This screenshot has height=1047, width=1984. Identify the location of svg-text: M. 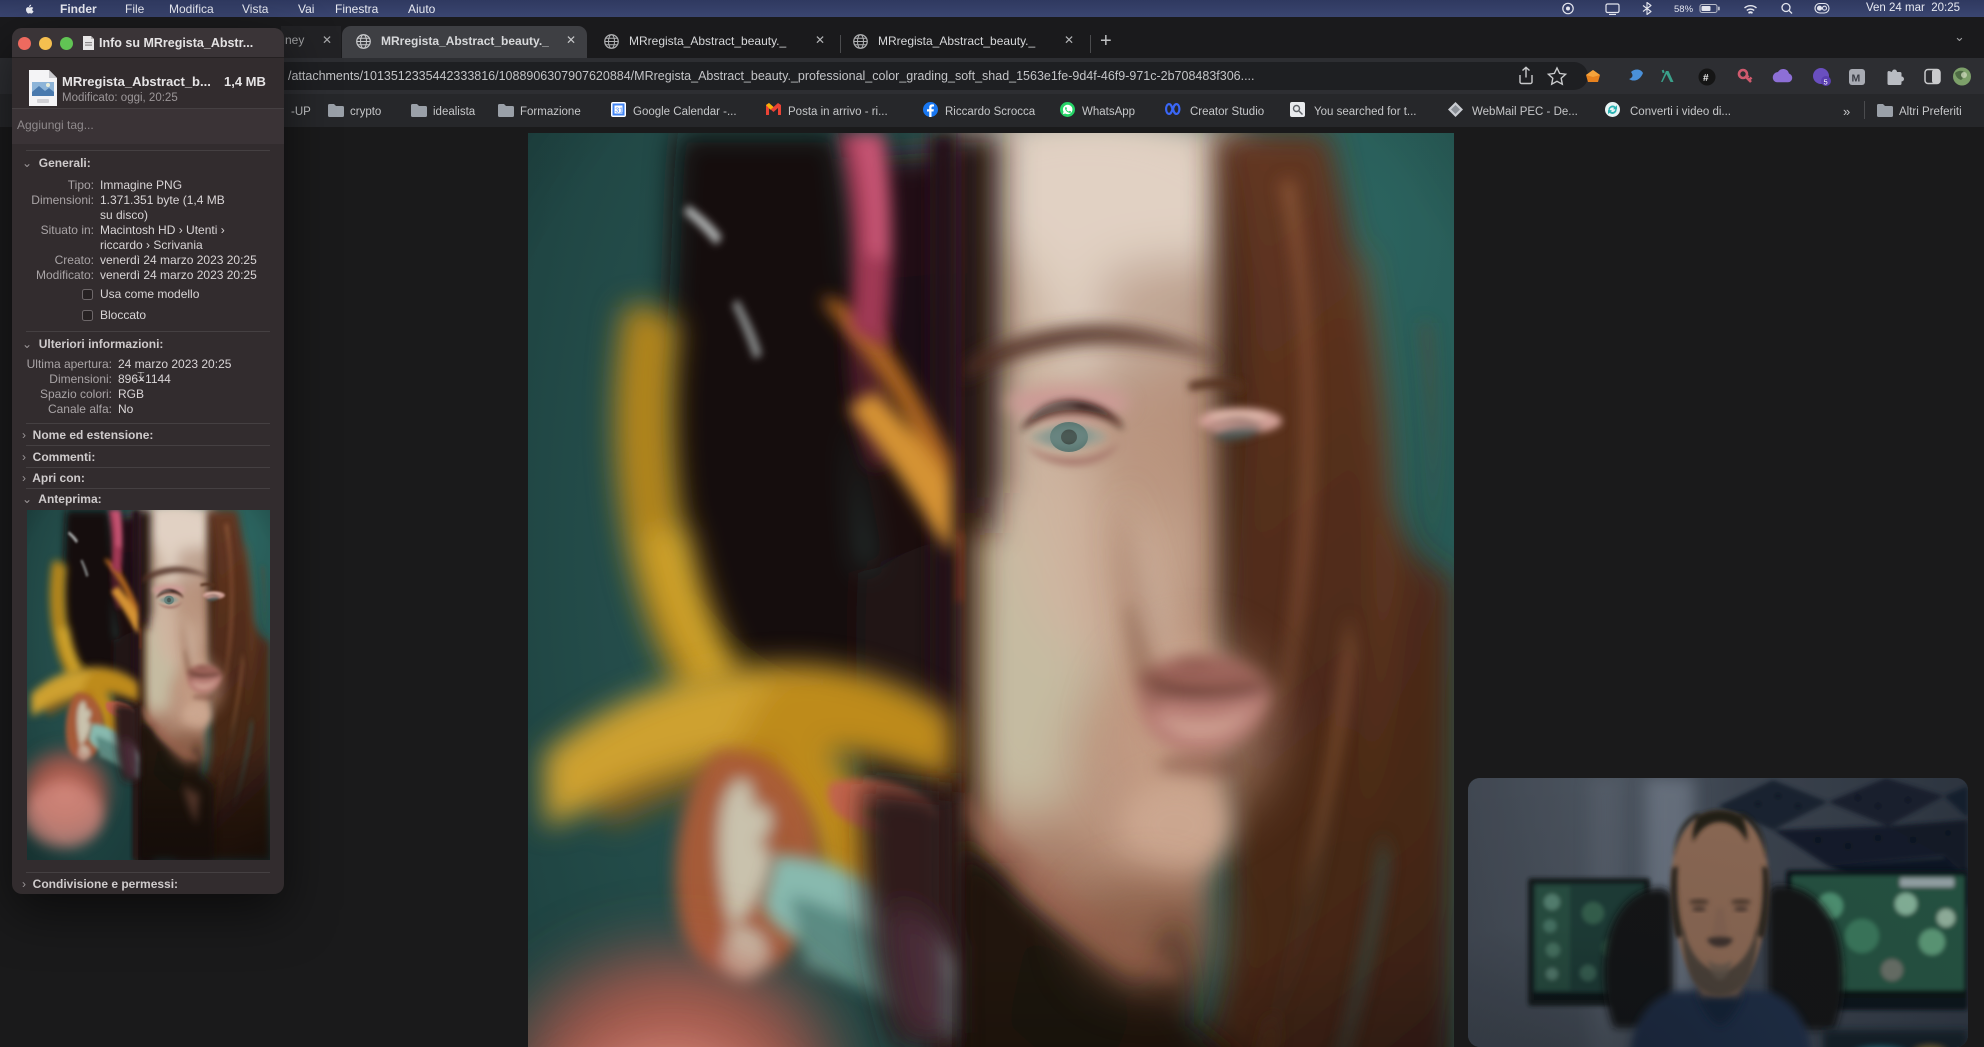
(1856, 79).